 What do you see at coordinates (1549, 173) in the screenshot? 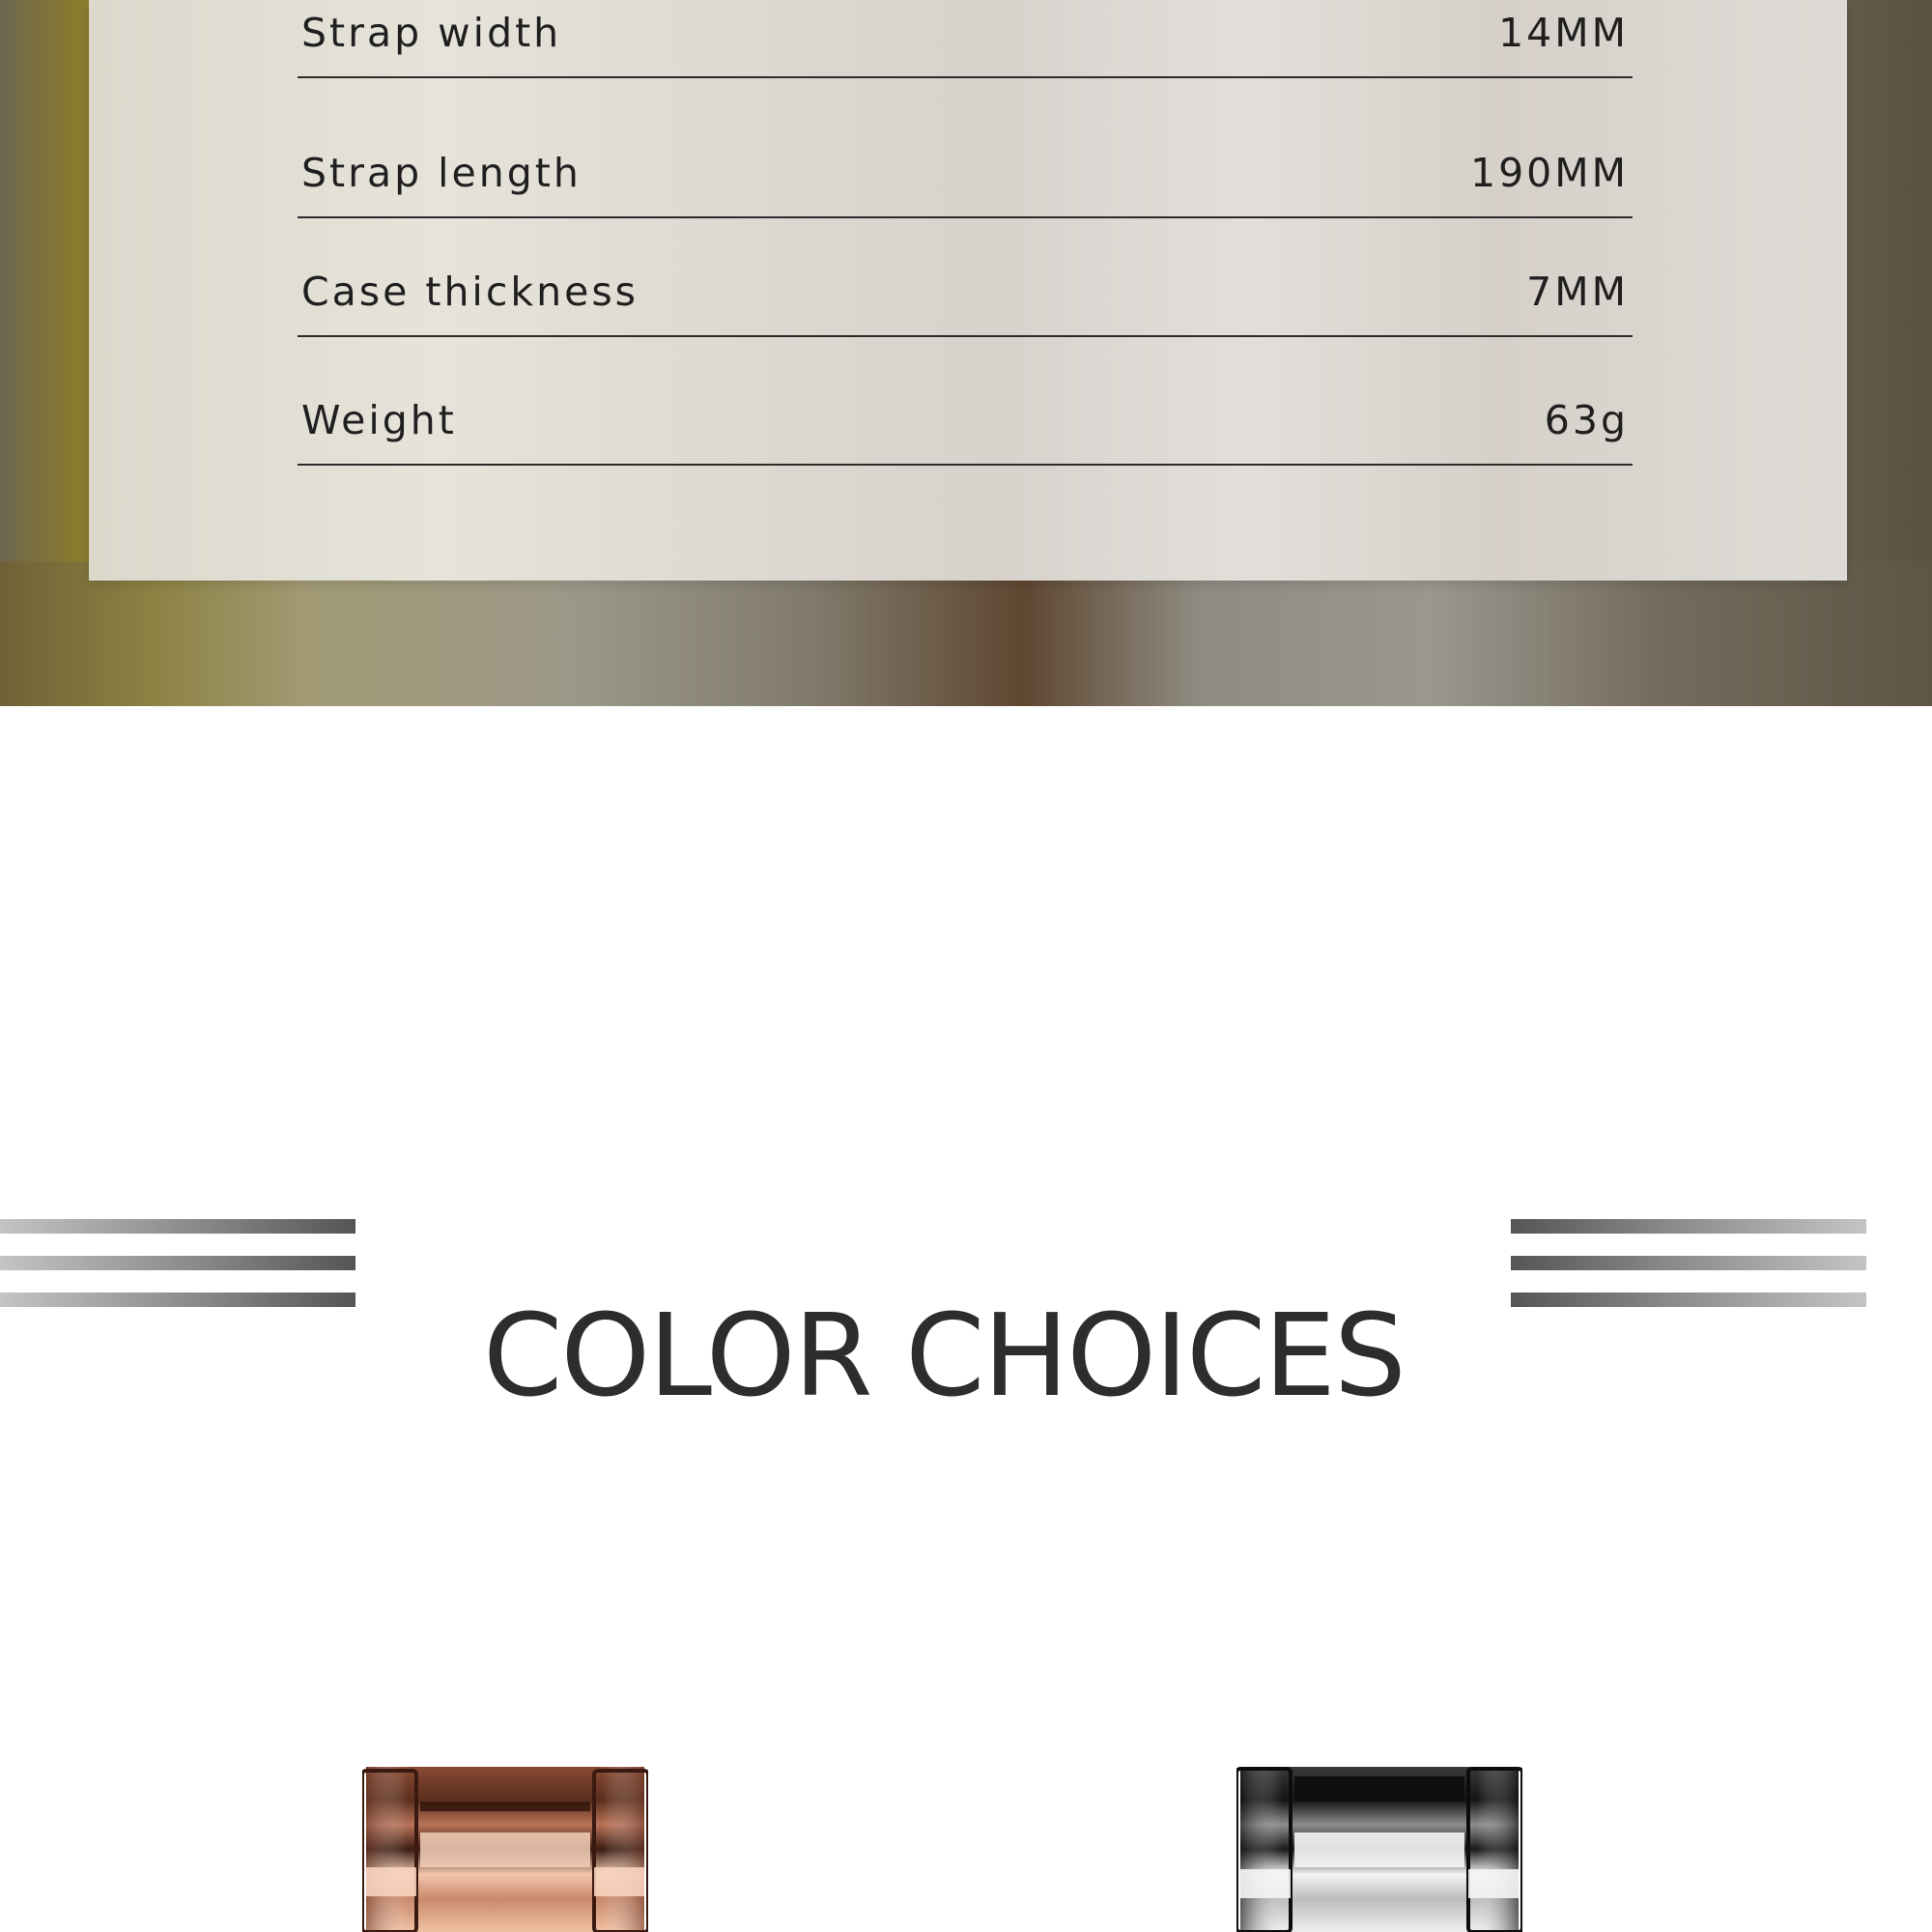
I see `spec-value: 190MM` at bounding box center [1549, 173].